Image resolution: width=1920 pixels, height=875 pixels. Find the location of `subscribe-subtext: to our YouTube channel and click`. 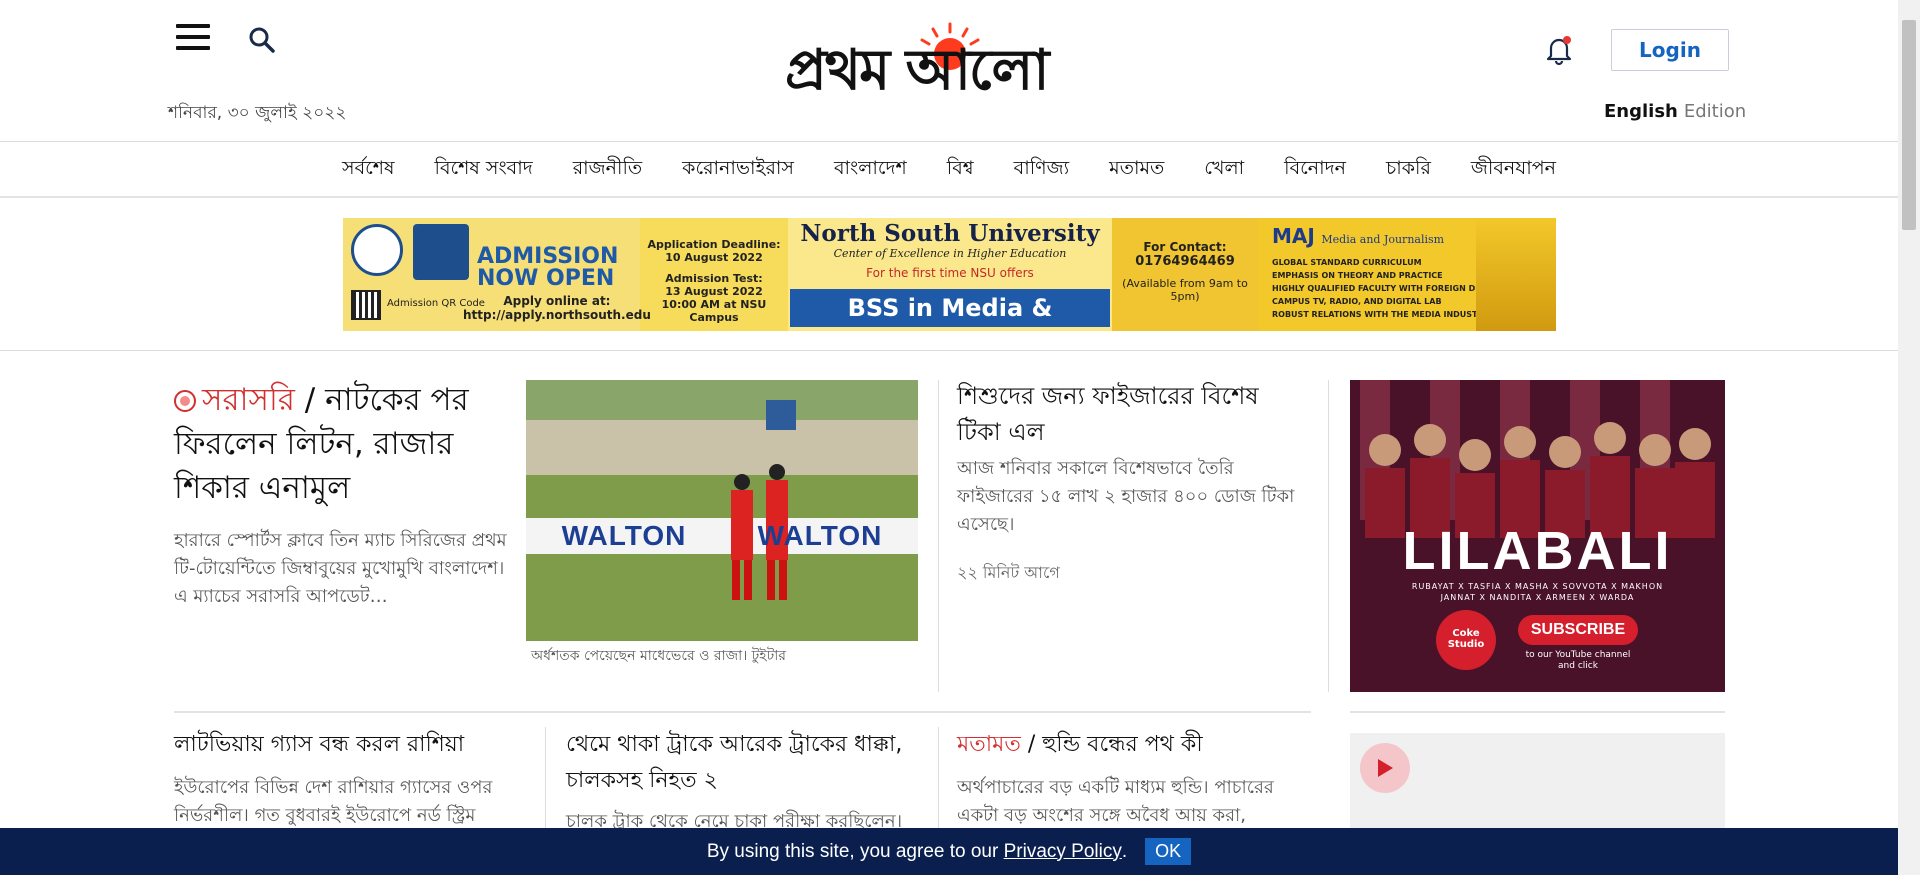

subscribe-subtext: to our YouTube channel and click is located at coordinates (1578, 660).